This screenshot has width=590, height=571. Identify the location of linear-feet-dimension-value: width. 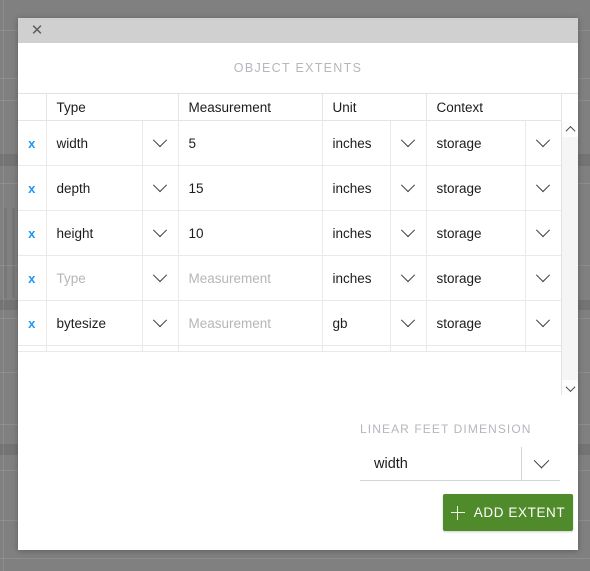
(440, 464).